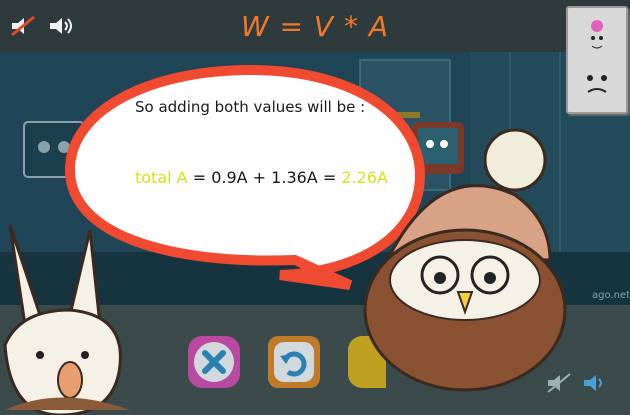 The image size is (630, 415). Describe the element at coordinates (214, 364) in the screenshot. I see `close-button` at that location.